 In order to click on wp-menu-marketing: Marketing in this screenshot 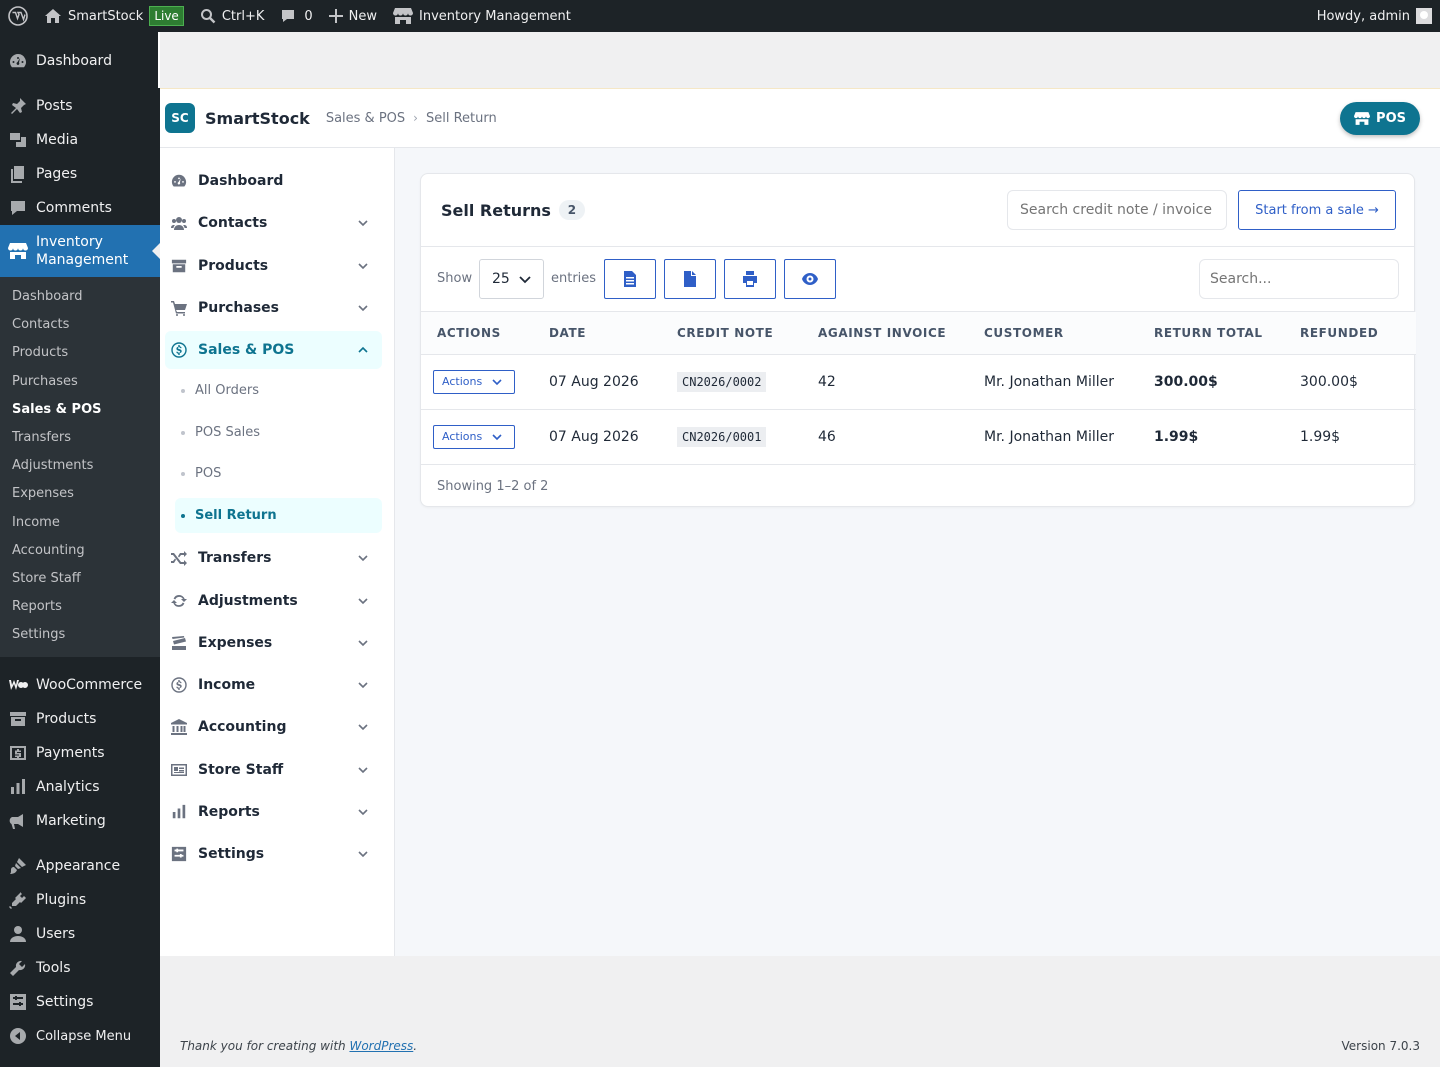, I will do `click(80, 821)`.